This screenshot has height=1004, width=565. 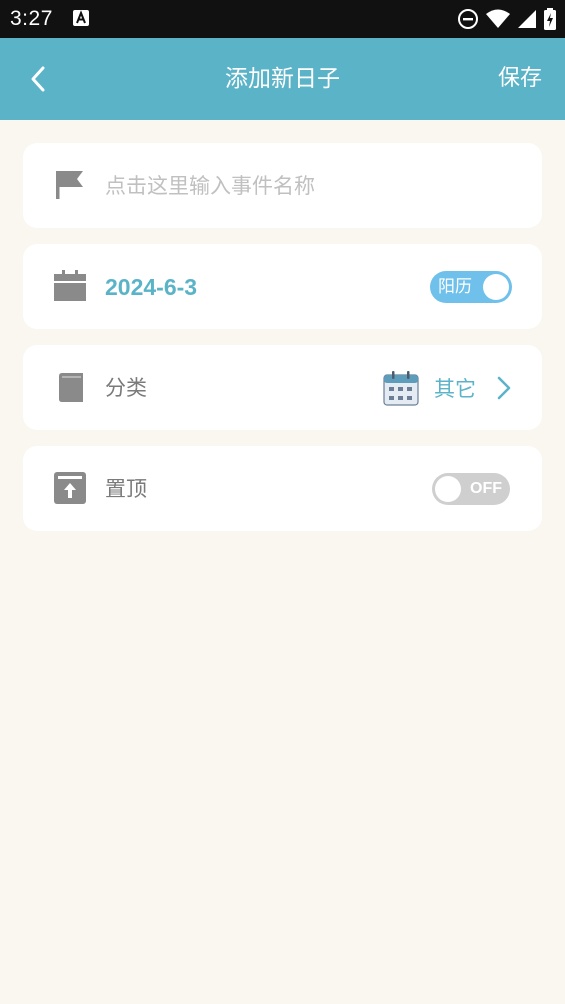 I want to click on wifi-icon, so click(x=498, y=18).